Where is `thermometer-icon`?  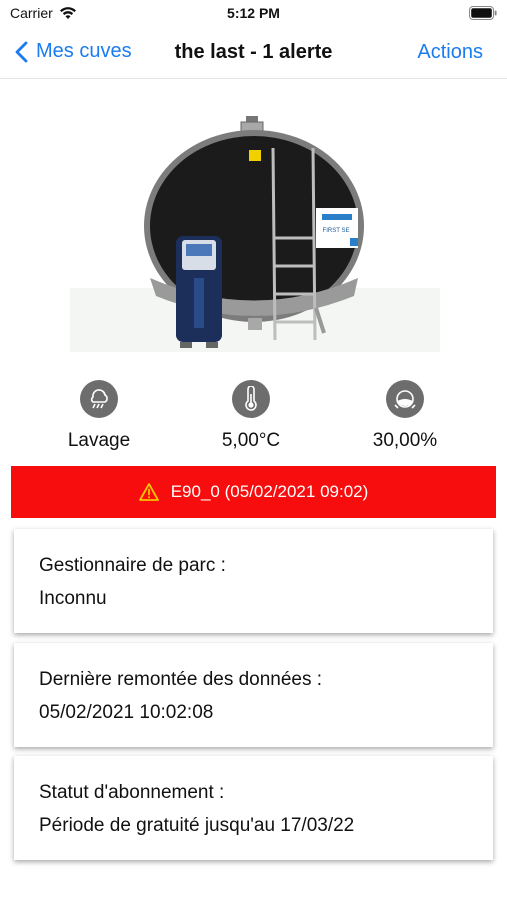
thermometer-icon is located at coordinates (251, 399).